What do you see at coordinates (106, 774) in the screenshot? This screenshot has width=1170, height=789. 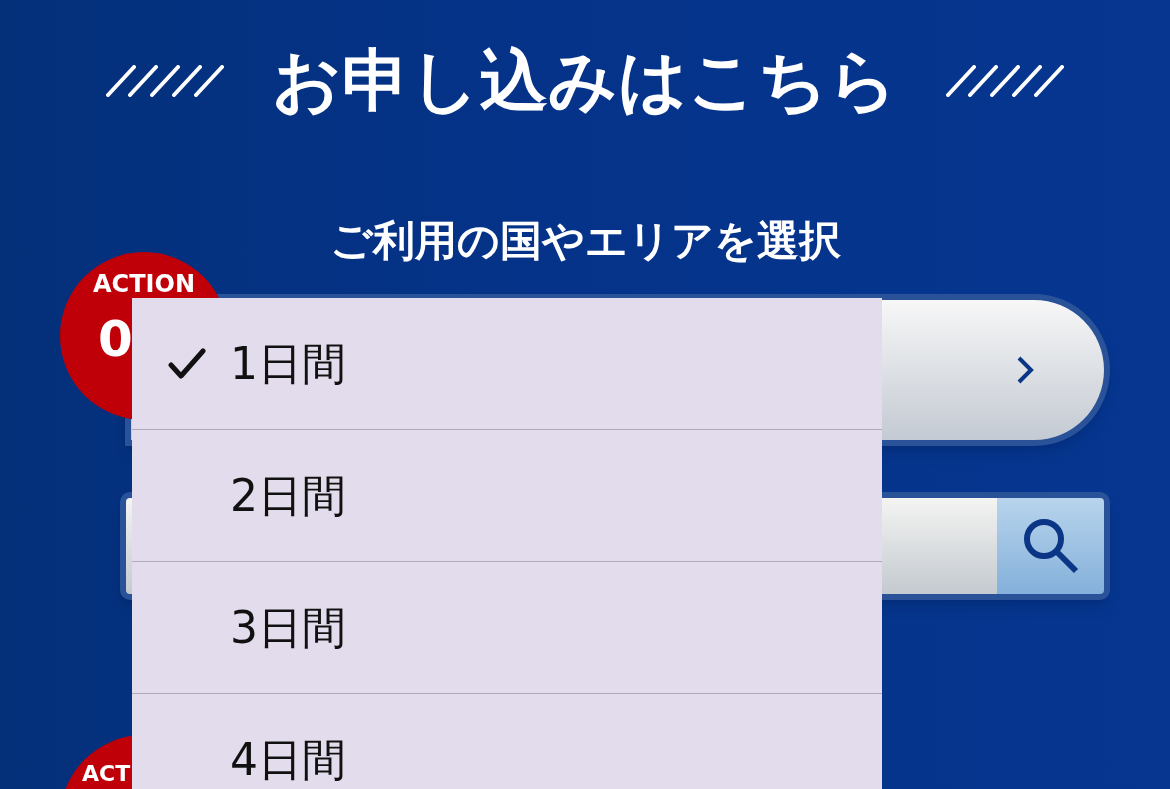 I see `badge-label: ACT` at bounding box center [106, 774].